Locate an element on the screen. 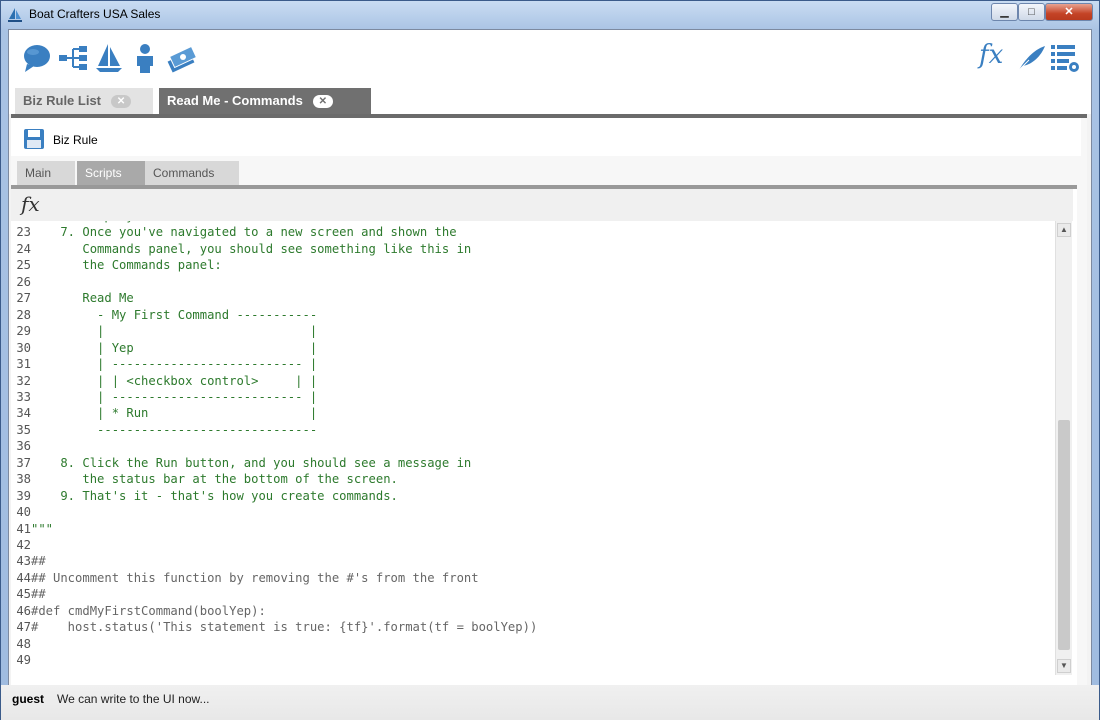  tab-biz-rule-list: Biz Rule List ✕ is located at coordinates (84, 101).